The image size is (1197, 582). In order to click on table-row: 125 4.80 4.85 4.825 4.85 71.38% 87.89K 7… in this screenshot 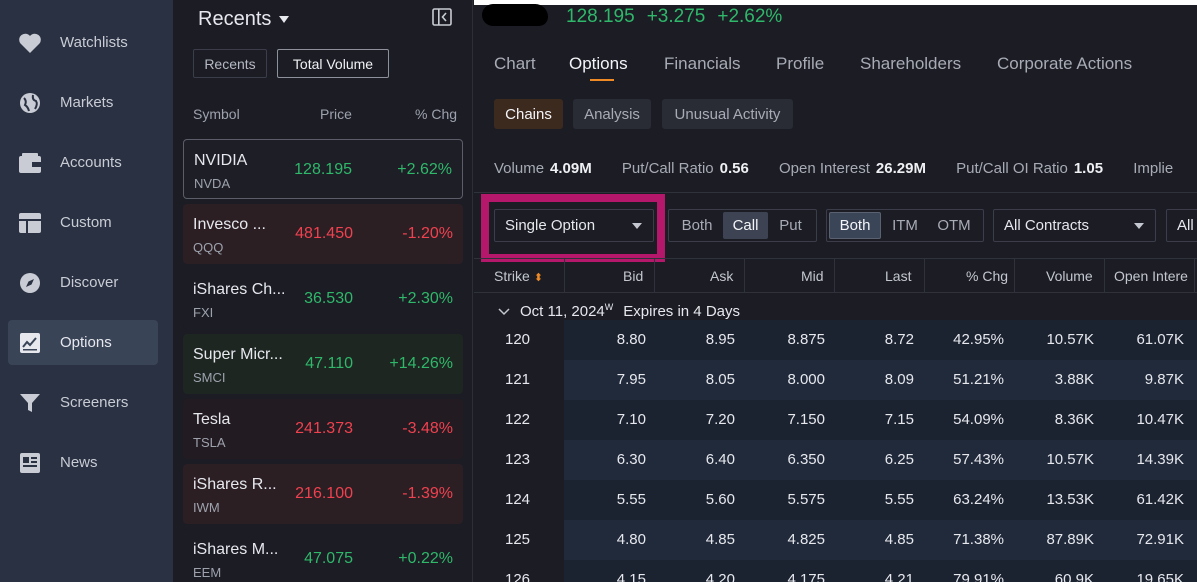, I will do `click(835, 540)`.